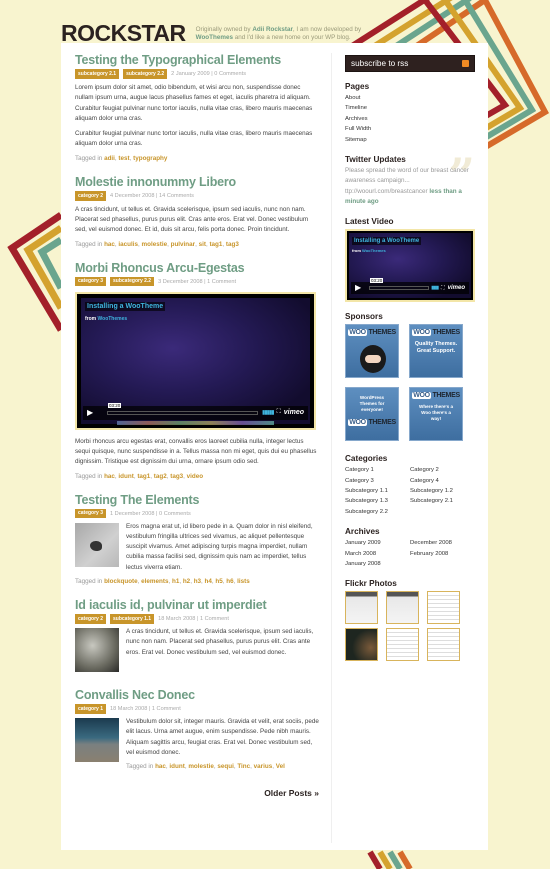 The image size is (550, 869). I want to click on tag-link: blockquote, so click(121, 581).